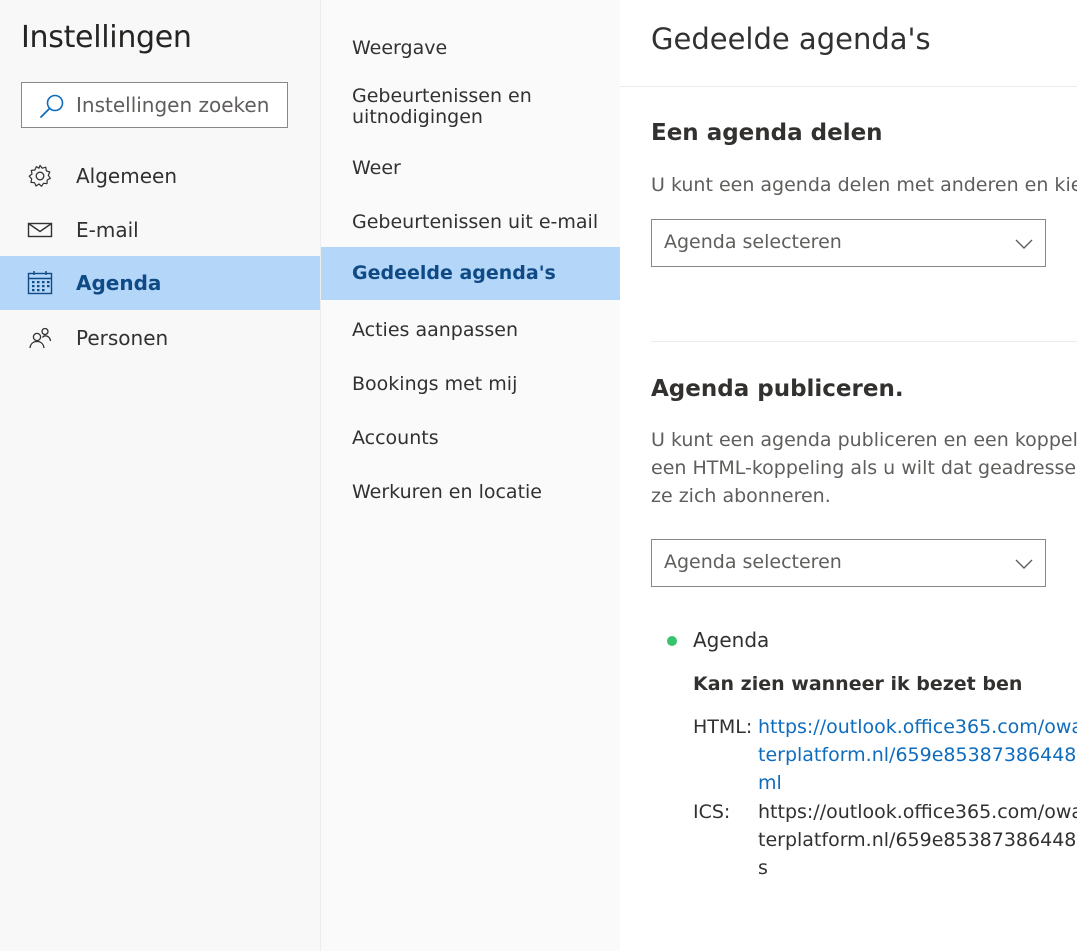 This screenshot has height=951, width=1077. I want to click on share-heading: Een agenda delen, so click(767, 133).